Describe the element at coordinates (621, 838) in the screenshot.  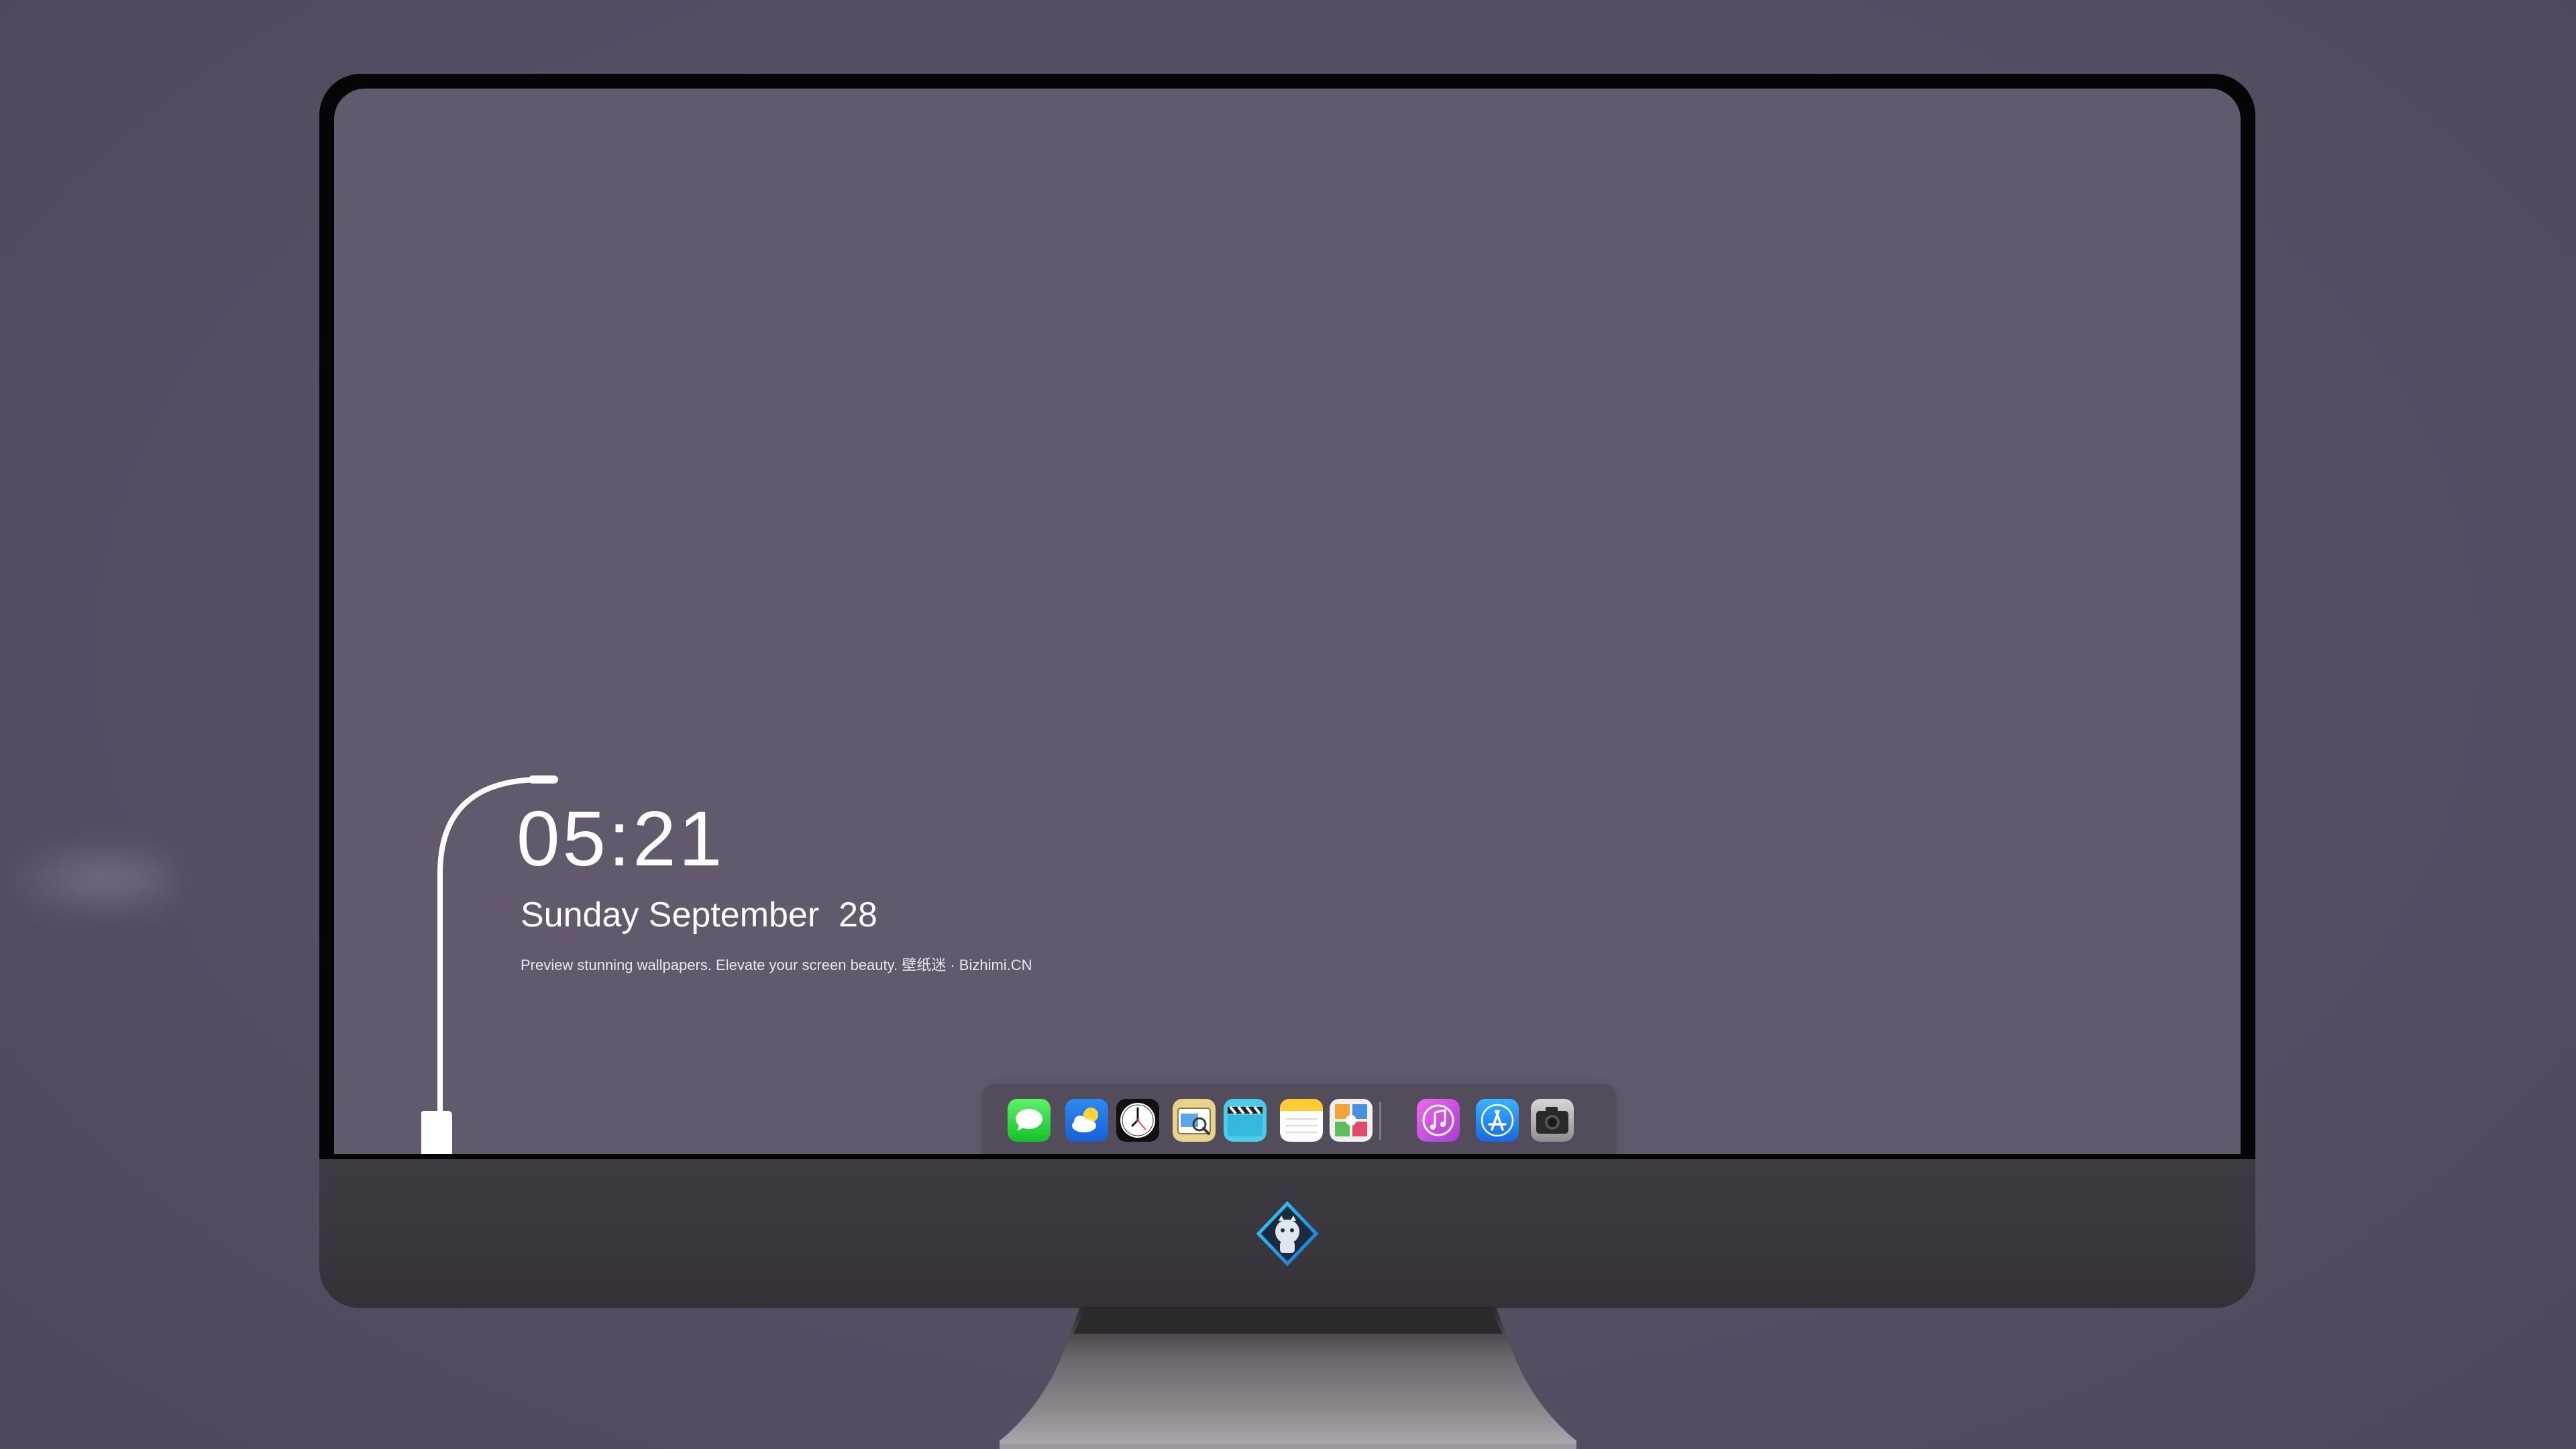
I see `lockscreen-time: 05:21` at that location.